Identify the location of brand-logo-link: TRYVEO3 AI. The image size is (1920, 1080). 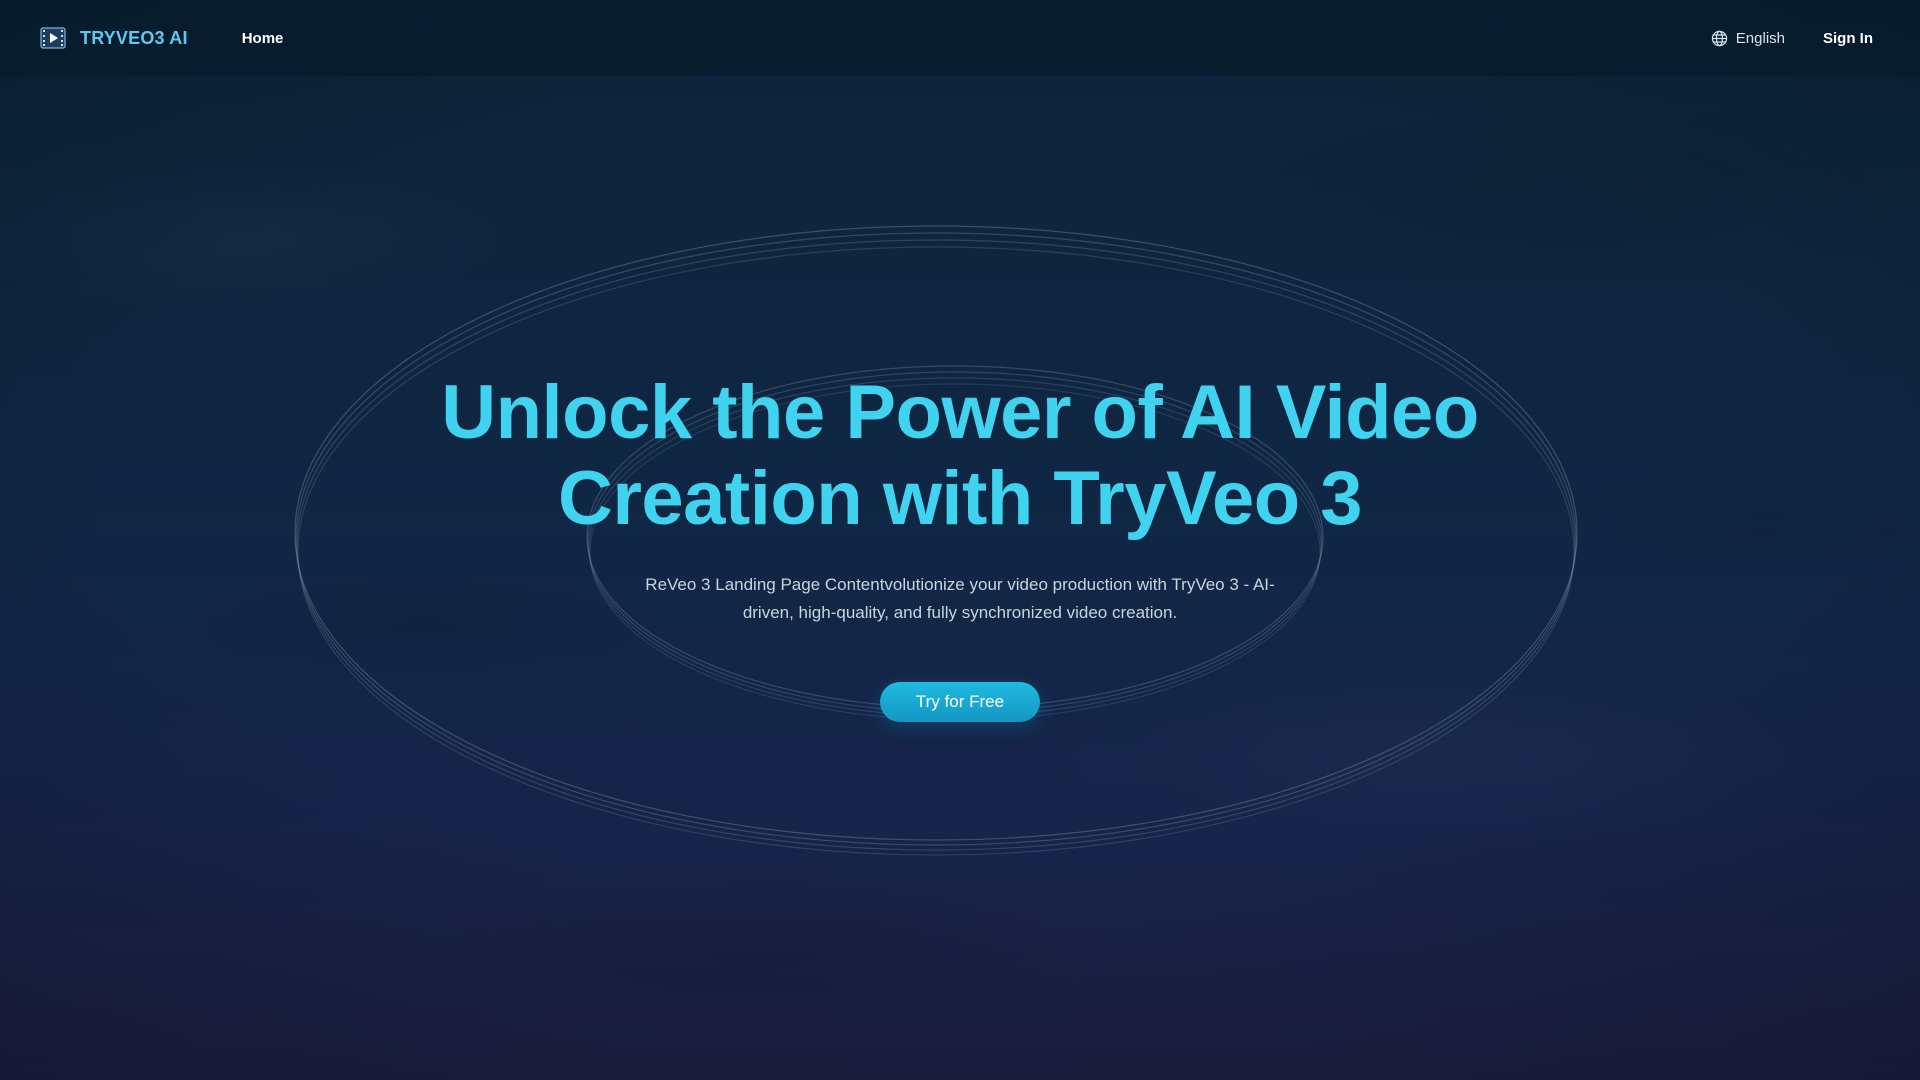
(114, 38).